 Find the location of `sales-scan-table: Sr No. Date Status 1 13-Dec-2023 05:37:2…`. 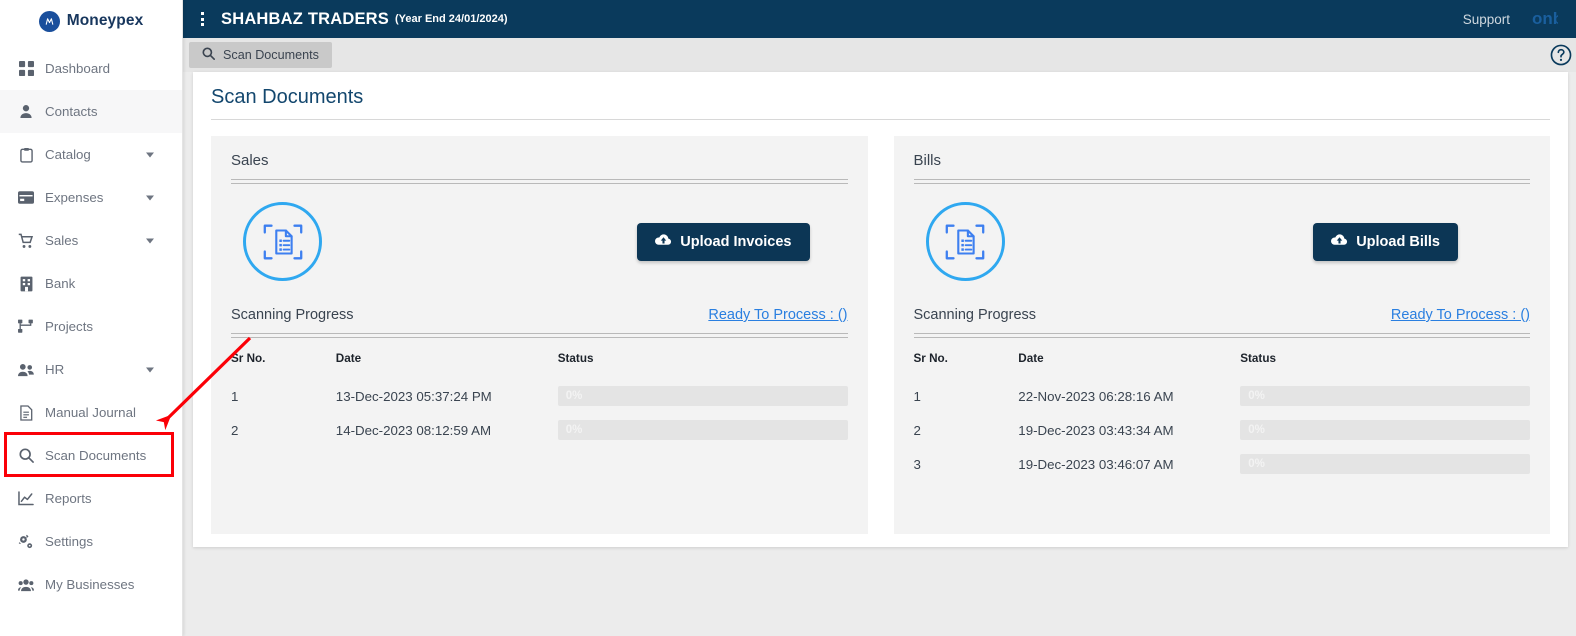

sales-scan-table: Sr No. Date Status 1 13-Dec-2023 05:37:2… is located at coordinates (539, 399).